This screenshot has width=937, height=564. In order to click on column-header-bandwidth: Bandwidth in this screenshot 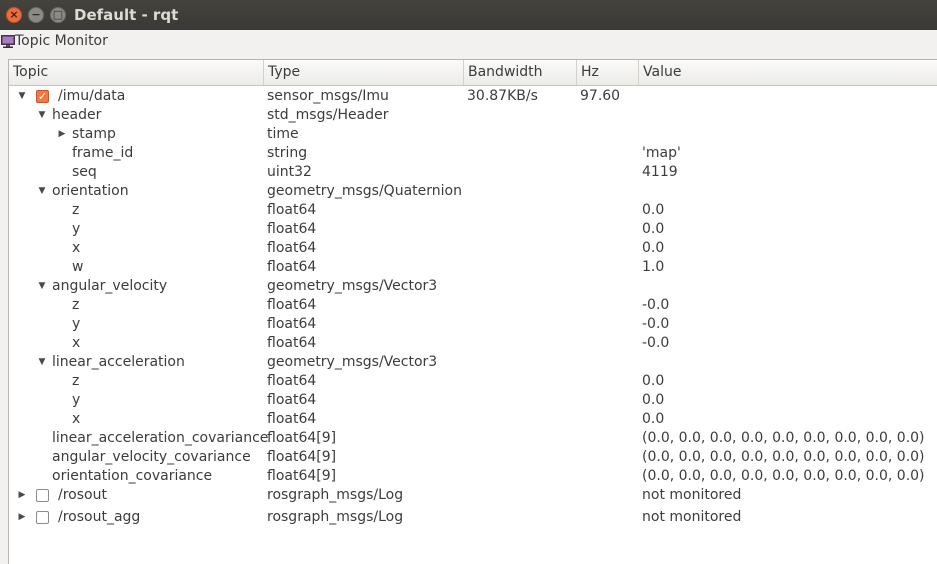, I will do `click(520, 72)`.